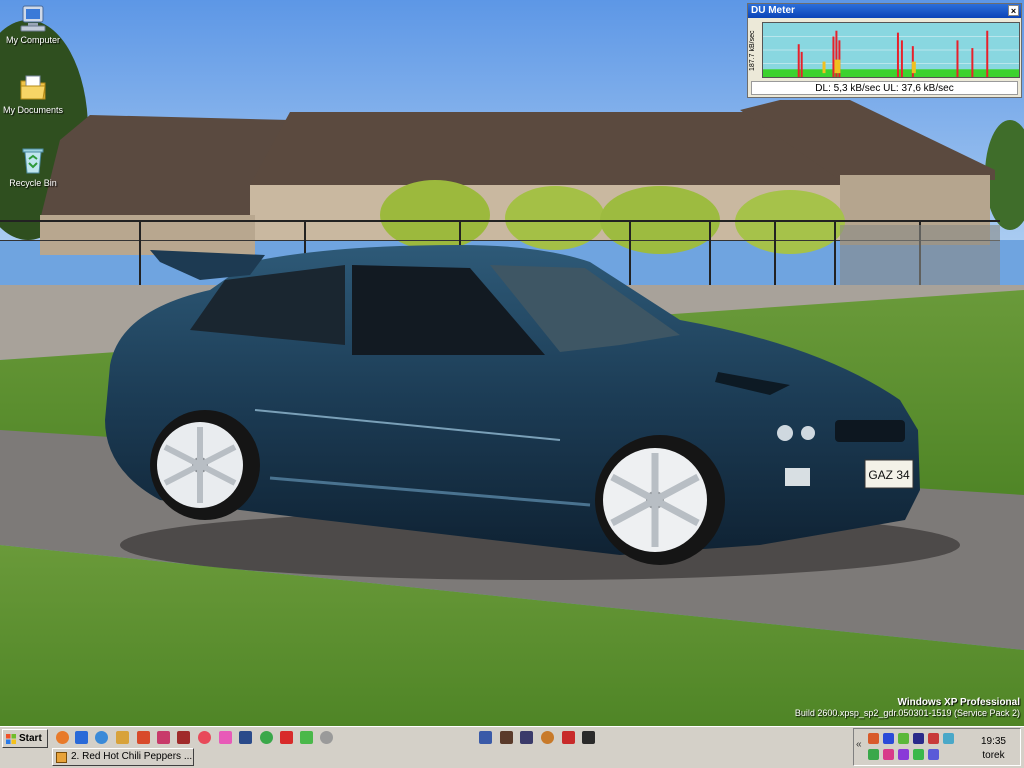 This screenshot has width=1024, height=768. What do you see at coordinates (889, 475) in the screenshot?
I see `svg-text: GAZ 34` at bounding box center [889, 475].